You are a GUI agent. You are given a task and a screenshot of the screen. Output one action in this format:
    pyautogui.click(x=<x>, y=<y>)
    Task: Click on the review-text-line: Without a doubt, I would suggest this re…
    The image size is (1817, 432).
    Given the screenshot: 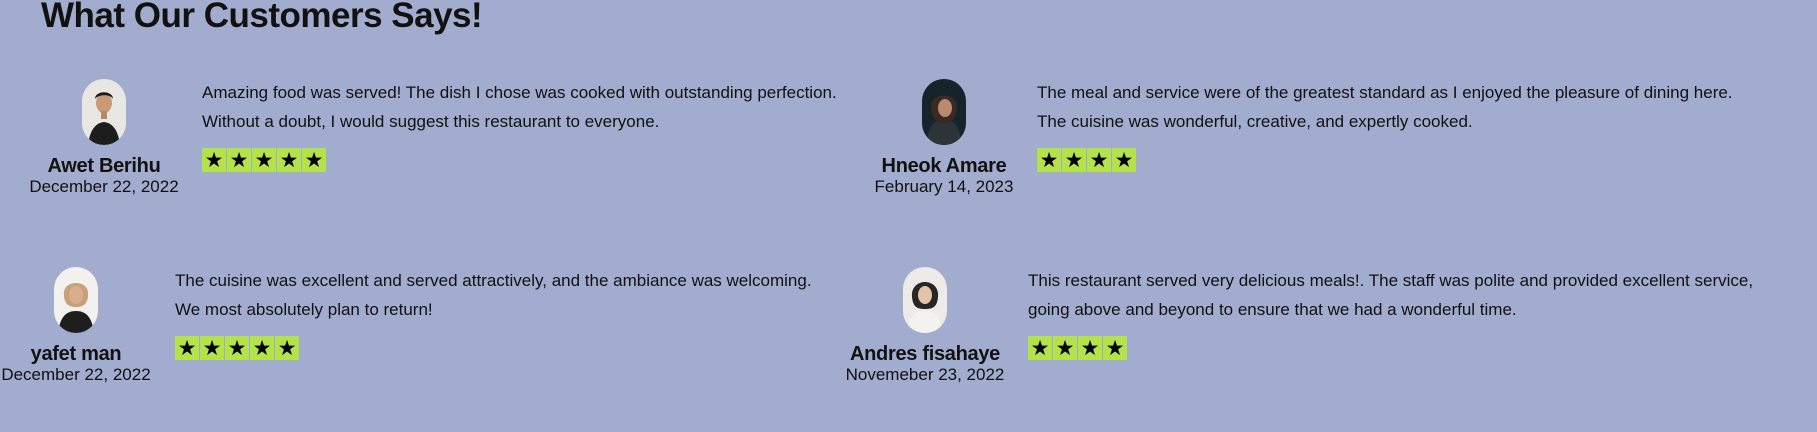 What is the action you would take?
    pyautogui.click(x=431, y=121)
    